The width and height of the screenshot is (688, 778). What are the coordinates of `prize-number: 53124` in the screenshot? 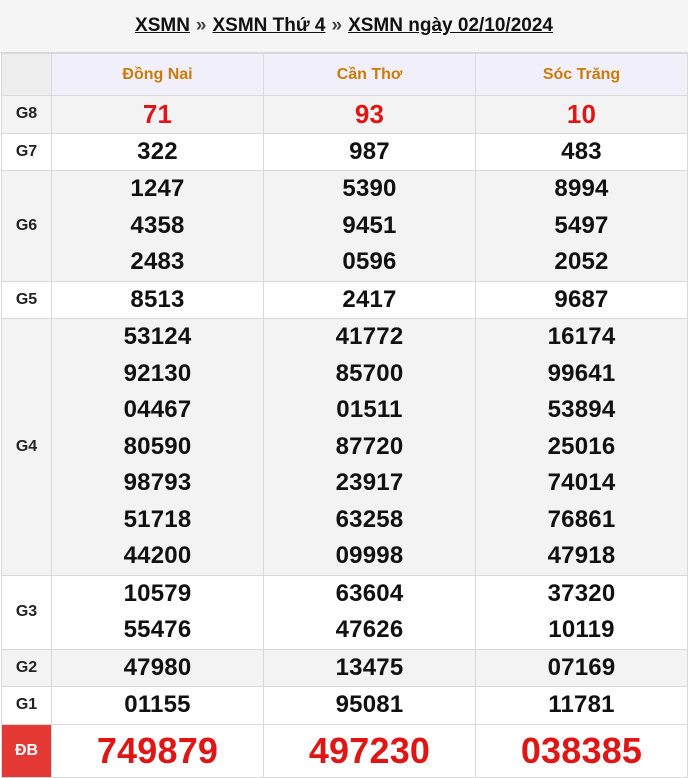 It's located at (157, 336).